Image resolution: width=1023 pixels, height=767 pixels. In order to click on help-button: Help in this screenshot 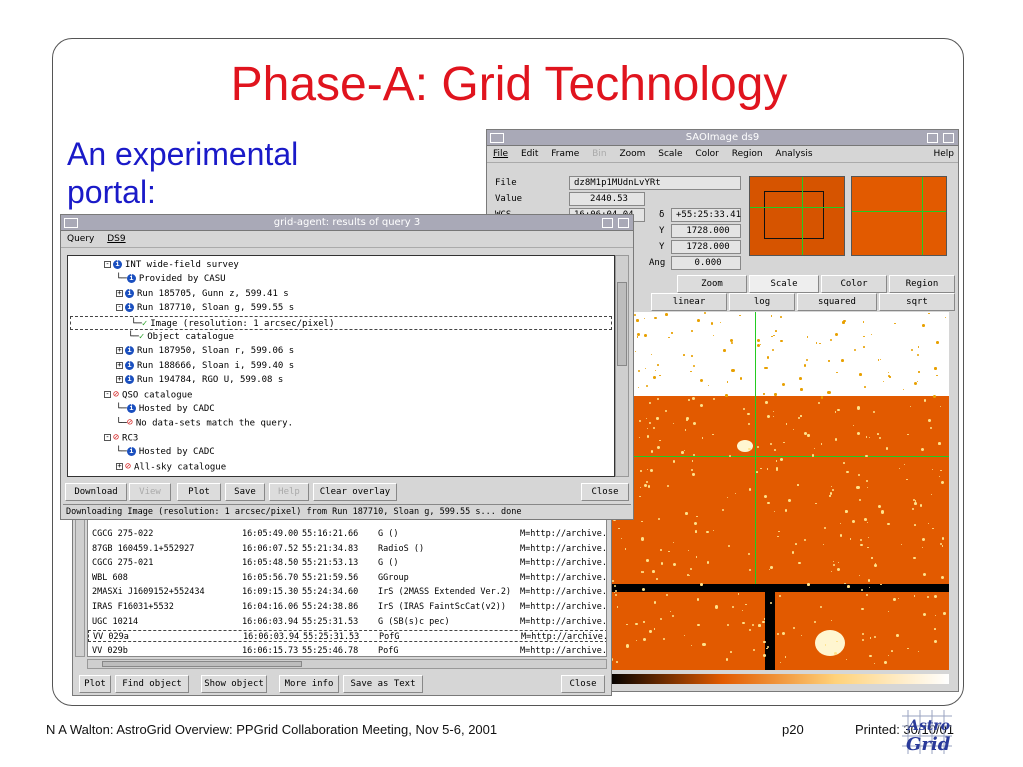, I will do `click(289, 492)`.